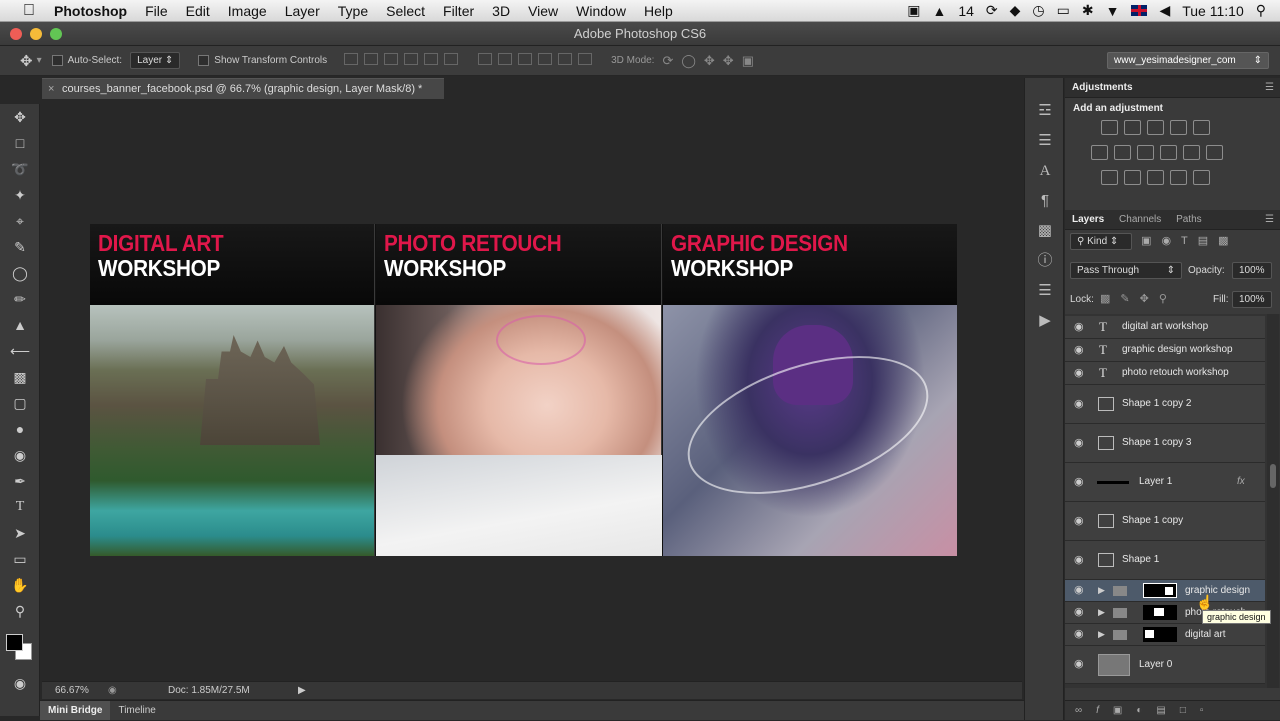 The height and width of the screenshot is (721, 1280). Describe the element at coordinates (20, 429) in the screenshot. I see `blur-tool-icon: ●` at that location.